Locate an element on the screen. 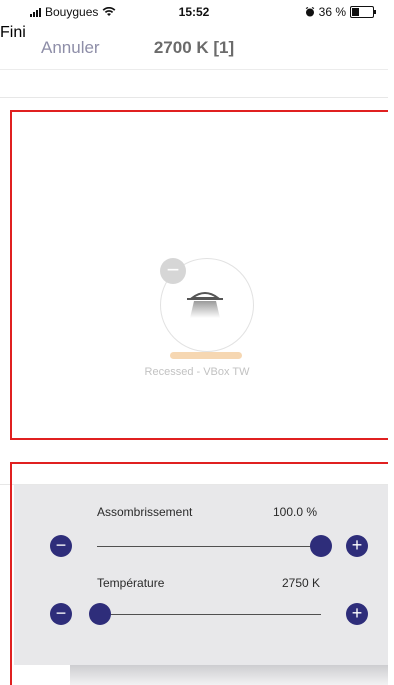  battery-percent: 36 % is located at coordinates (332, 12).